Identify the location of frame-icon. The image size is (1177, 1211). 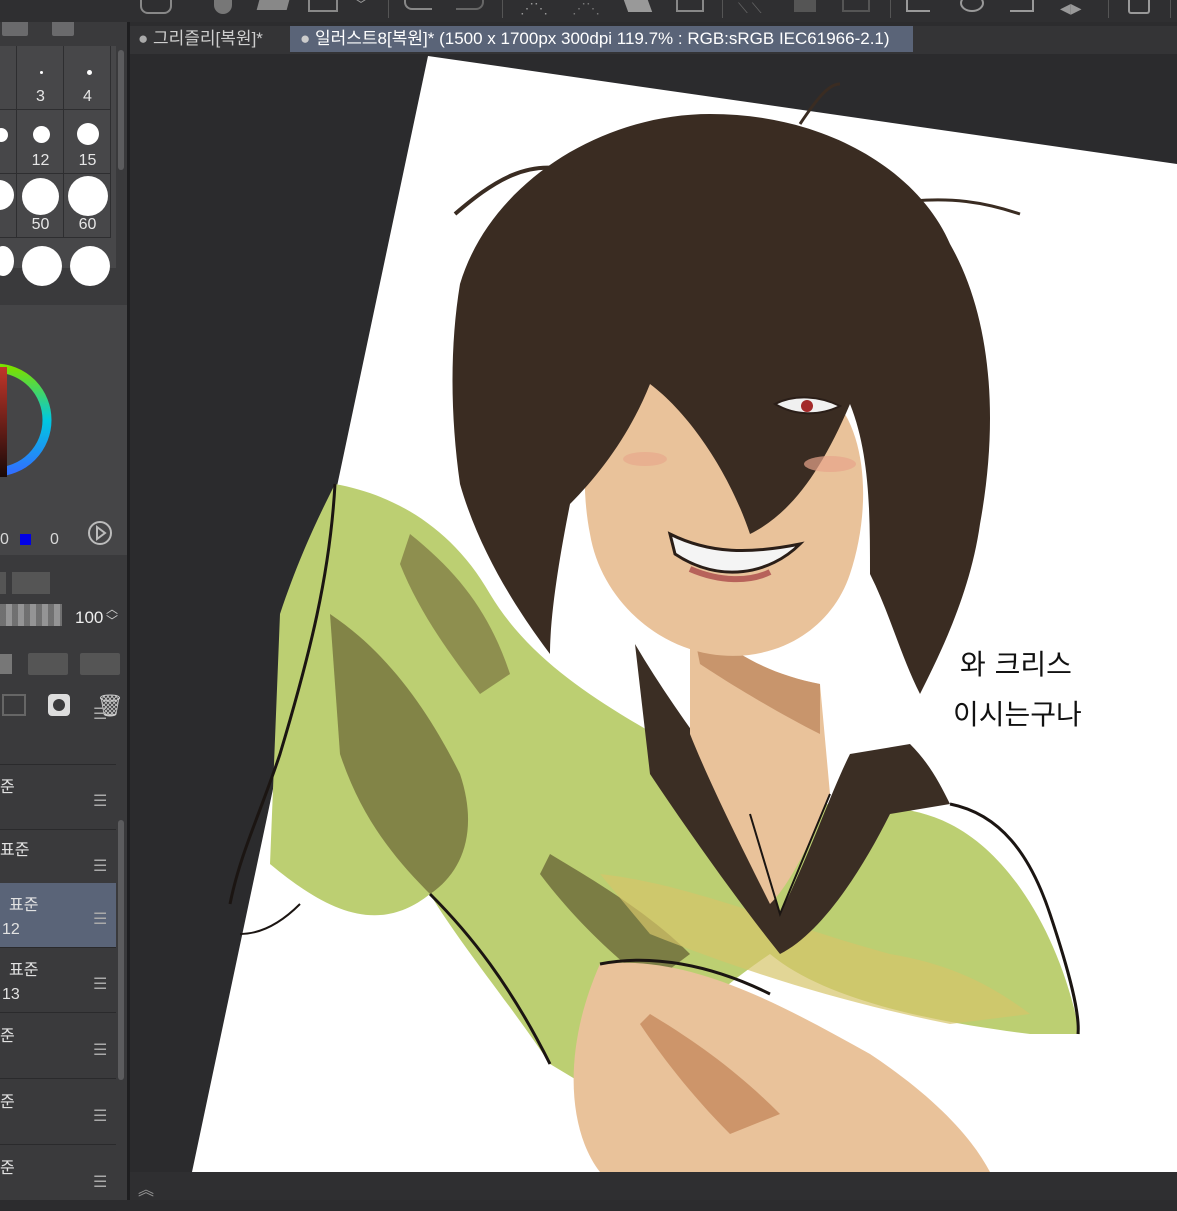
(856, 6).